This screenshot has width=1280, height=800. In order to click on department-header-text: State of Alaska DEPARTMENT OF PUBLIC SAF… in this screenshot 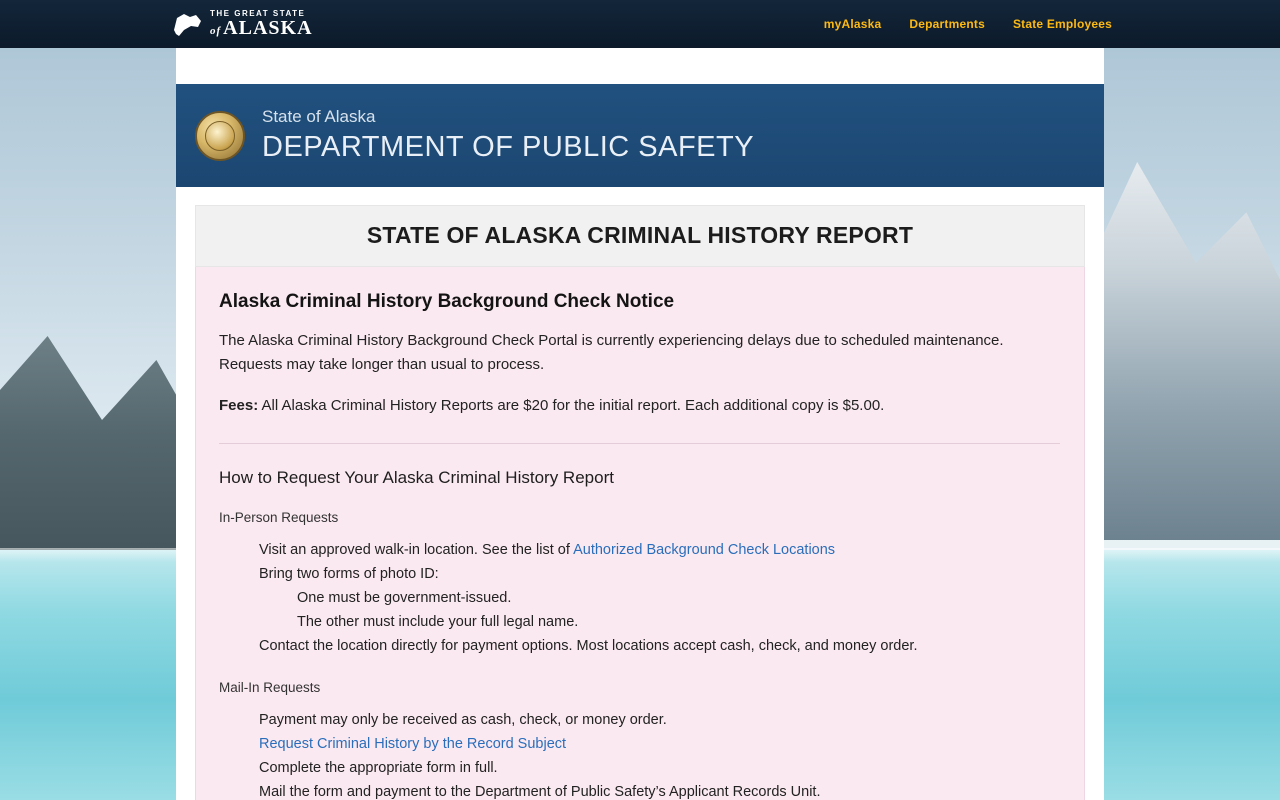, I will do `click(508, 135)`.